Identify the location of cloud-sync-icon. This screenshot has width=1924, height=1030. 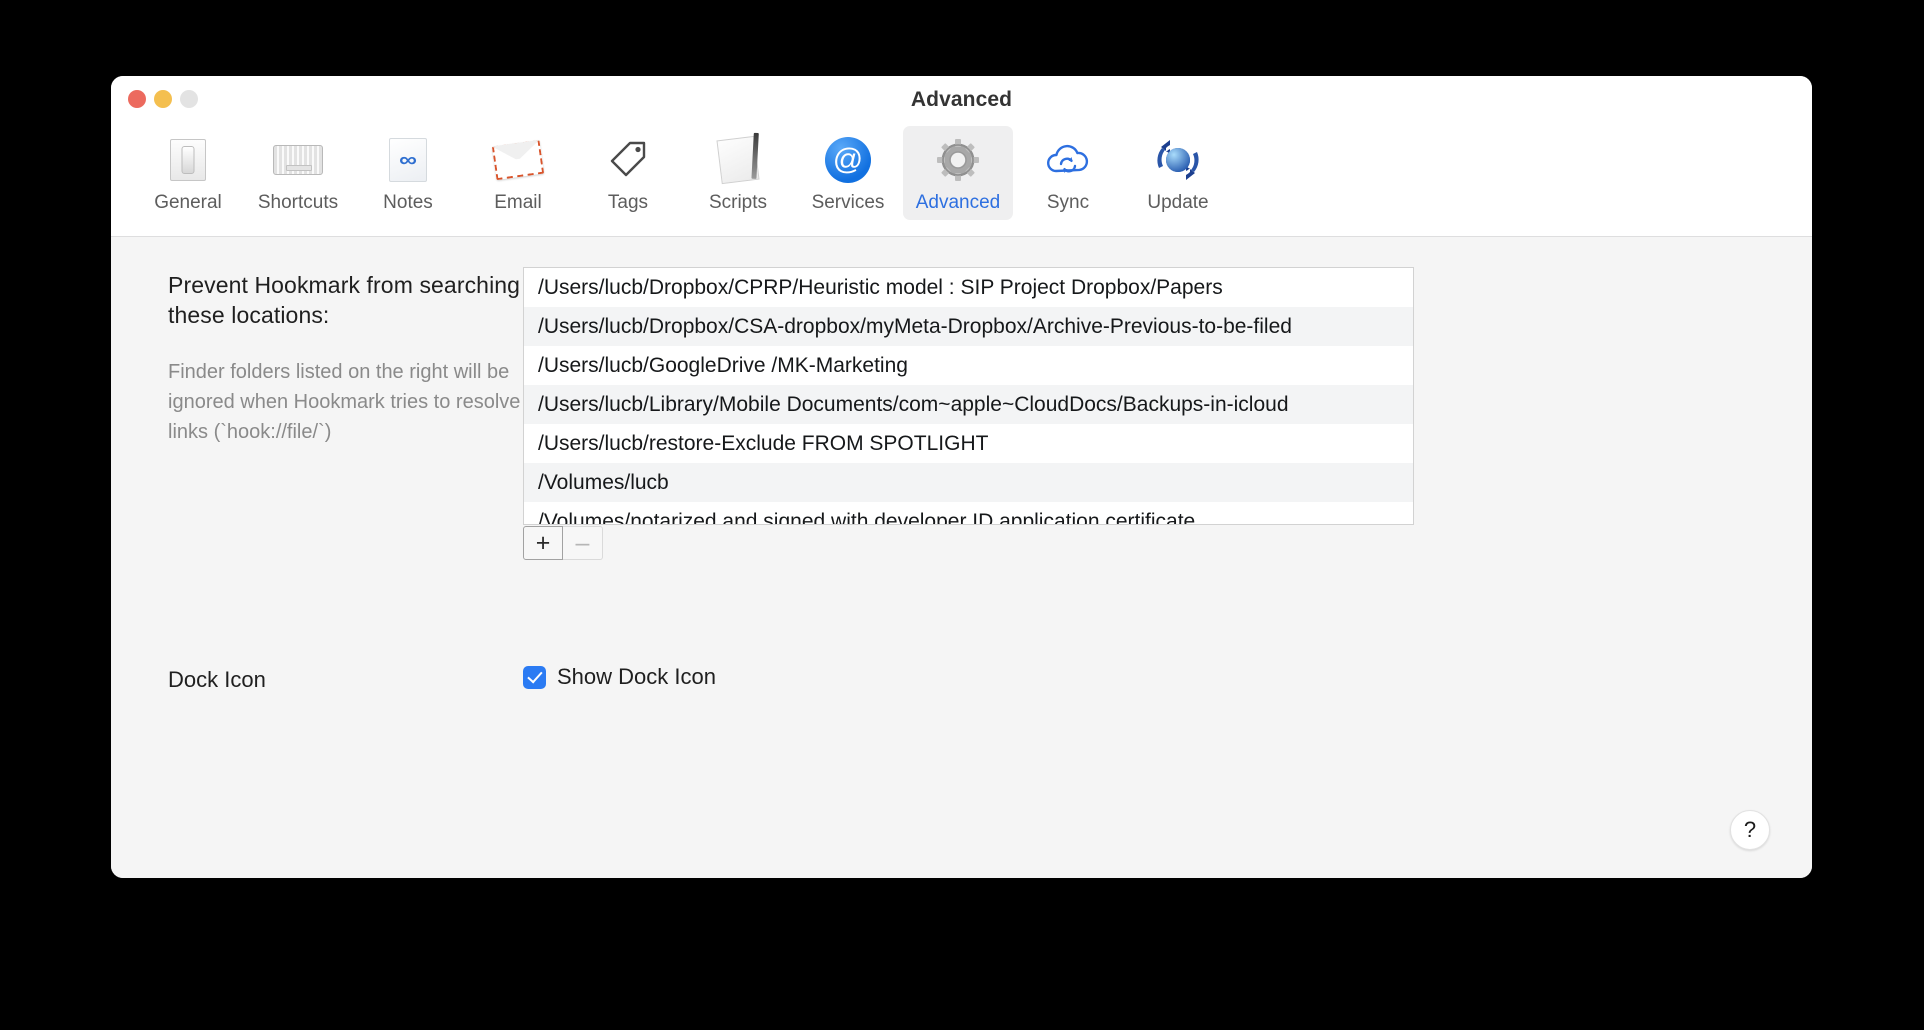
(1068, 160).